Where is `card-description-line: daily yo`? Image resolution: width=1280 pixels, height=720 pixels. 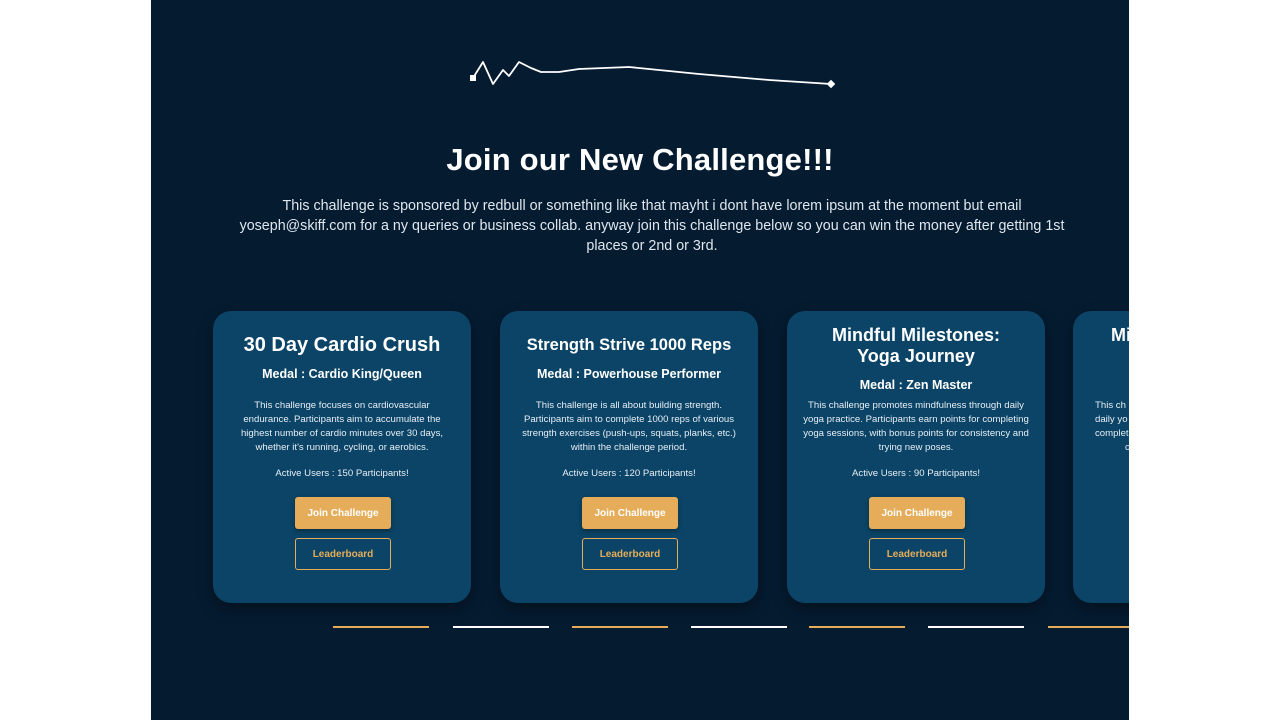
card-description-line: daily yo is located at coordinates (1111, 419).